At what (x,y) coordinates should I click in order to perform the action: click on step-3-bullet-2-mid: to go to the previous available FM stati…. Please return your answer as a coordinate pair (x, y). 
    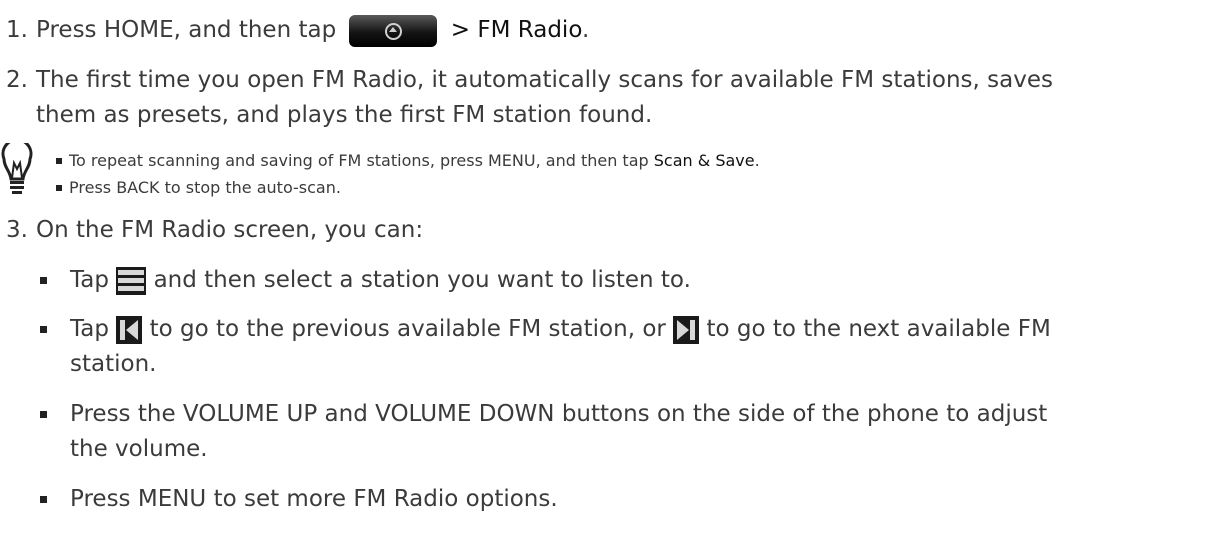
    Looking at the image, I should click on (407, 329).